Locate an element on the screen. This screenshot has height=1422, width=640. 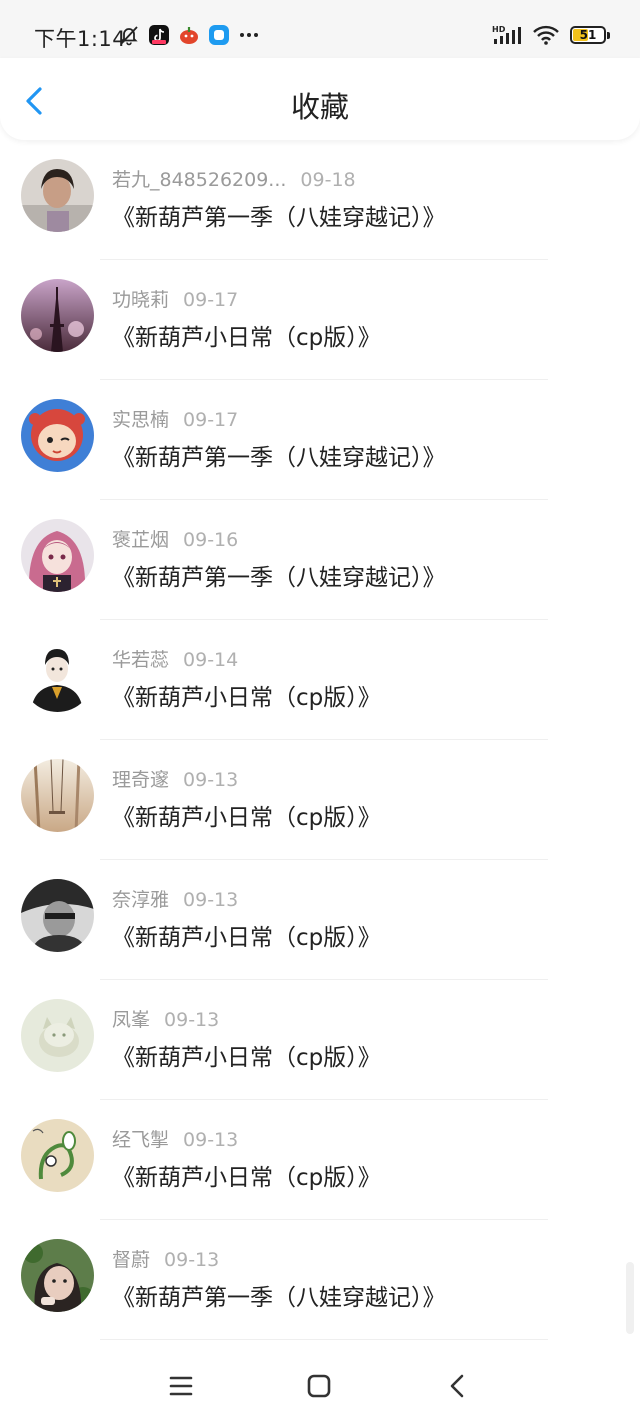
green-doodle-avatar-image is located at coordinates (57, 1155).